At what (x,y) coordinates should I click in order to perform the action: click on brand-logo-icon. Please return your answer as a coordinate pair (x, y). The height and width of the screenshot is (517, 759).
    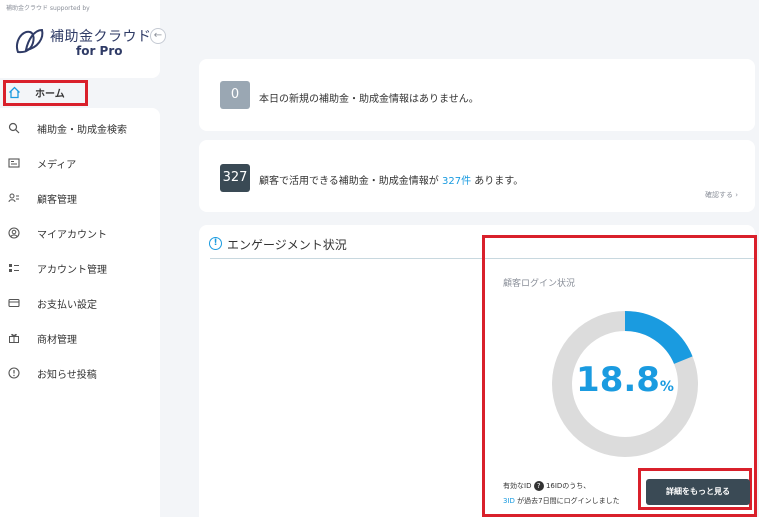
    Looking at the image, I should click on (29, 41).